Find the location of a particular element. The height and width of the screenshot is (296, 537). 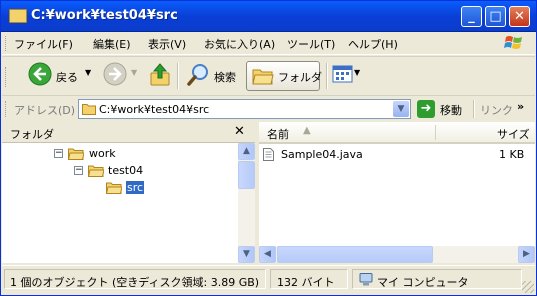

forward-arrow-icon is located at coordinates (115, 74).